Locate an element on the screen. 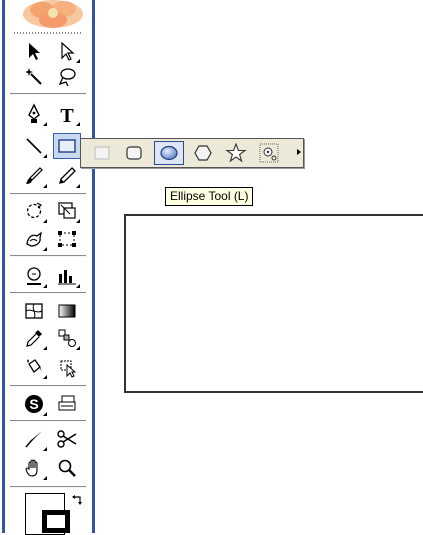  column-graph-tool is located at coordinates (67, 276).